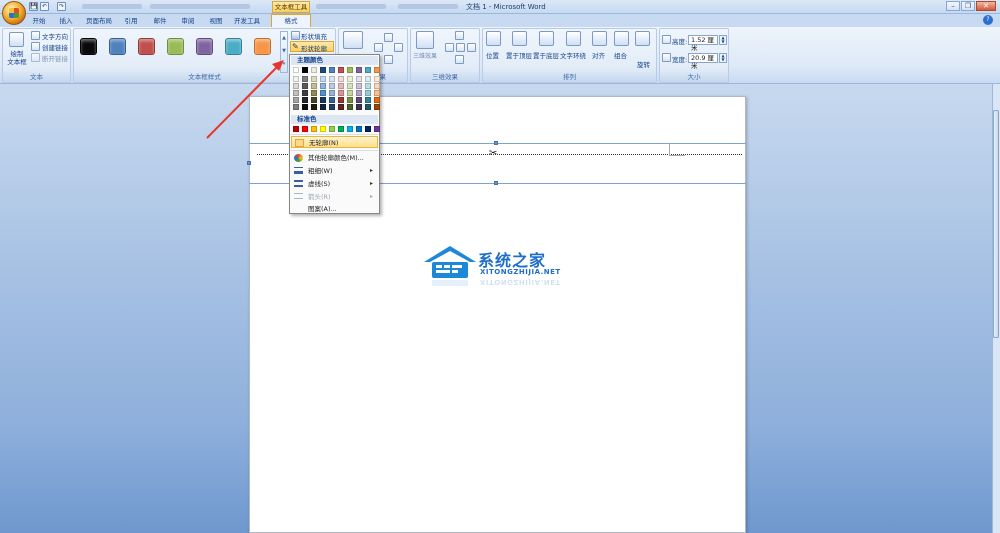 The image size is (1000, 533). Describe the element at coordinates (17, 58) in the screenshot. I see `draw-textbox-button: 绘制 文本框` at that location.